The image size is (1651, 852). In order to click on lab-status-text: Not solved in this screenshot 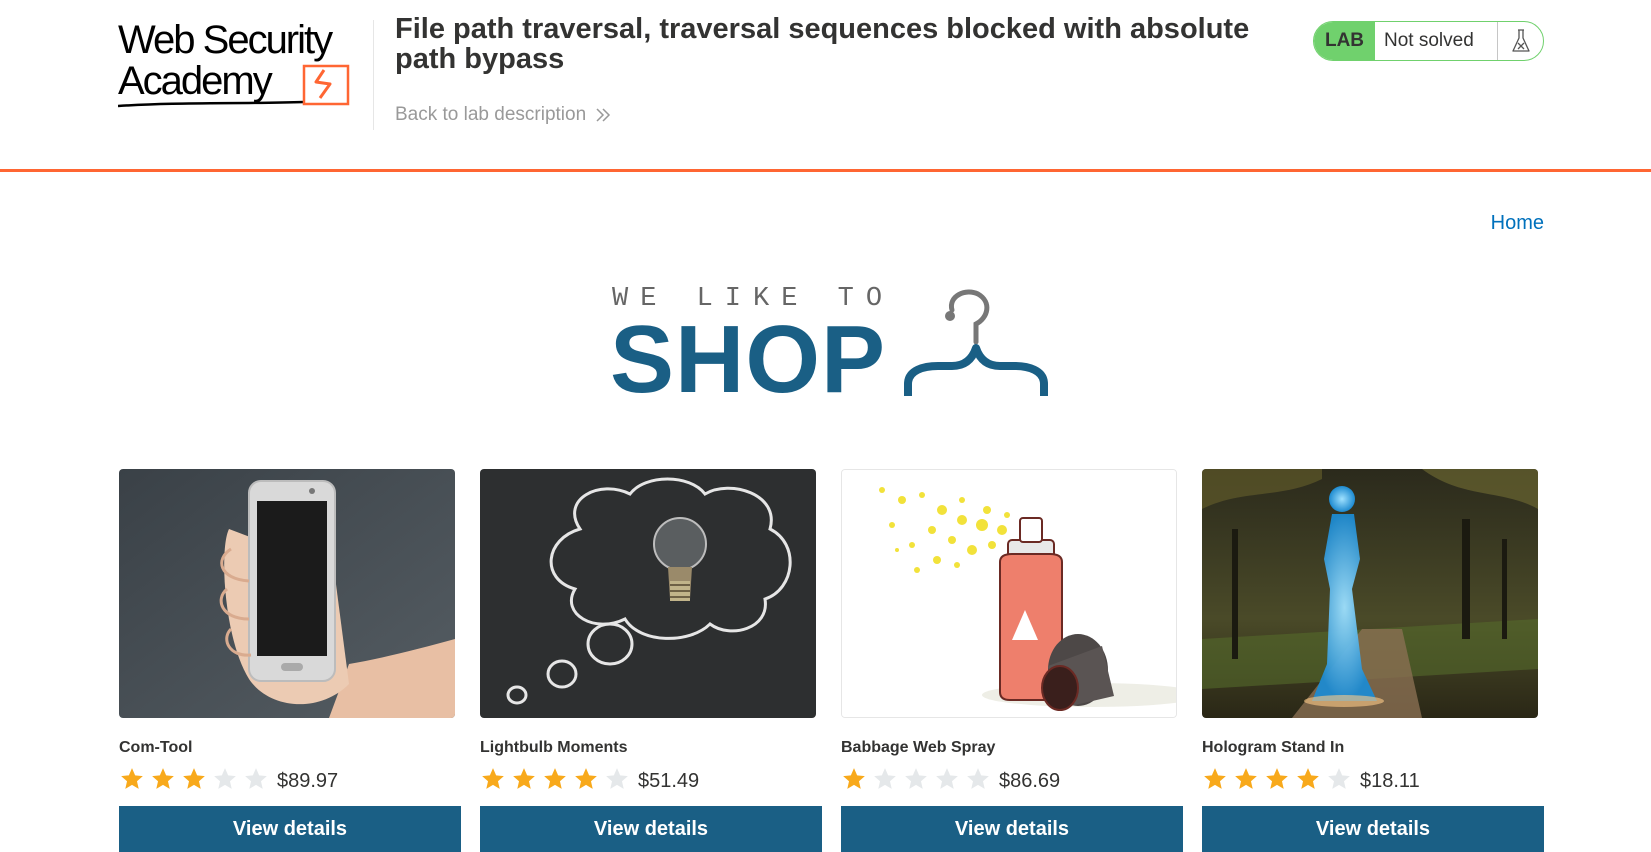, I will do `click(1429, 40)`.